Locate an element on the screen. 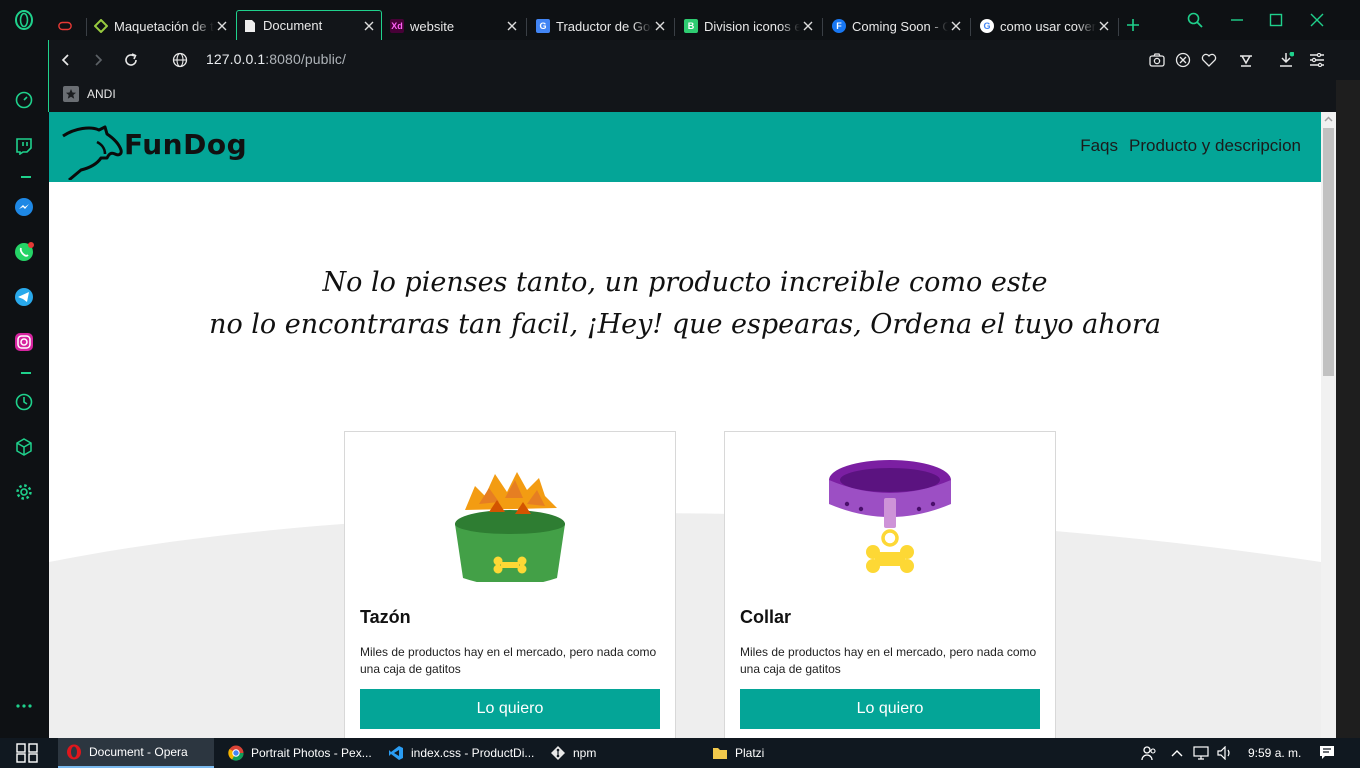  reload-icon is located at coordinates (131, 60).